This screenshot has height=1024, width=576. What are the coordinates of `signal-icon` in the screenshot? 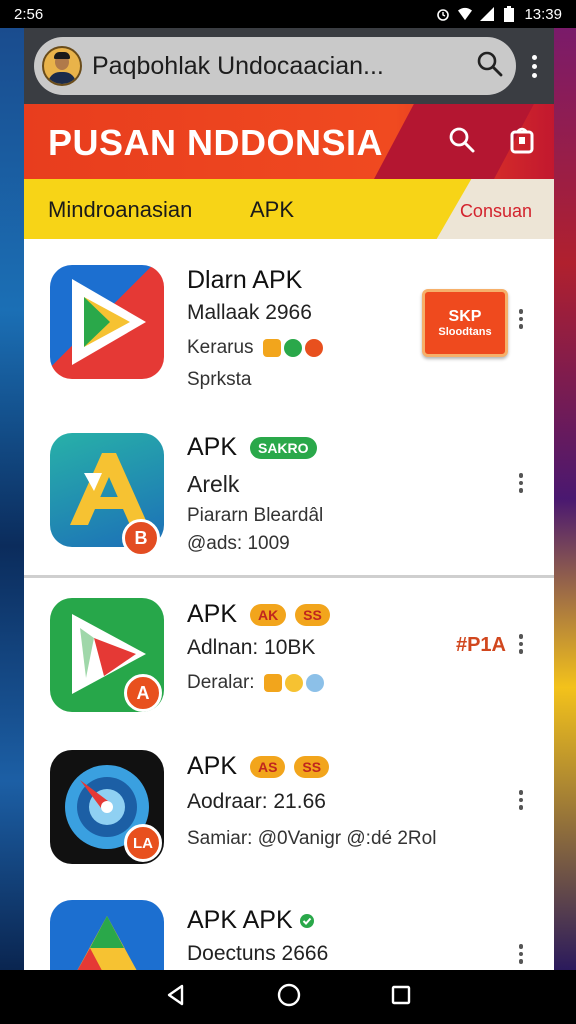 It's located at (487, 14).